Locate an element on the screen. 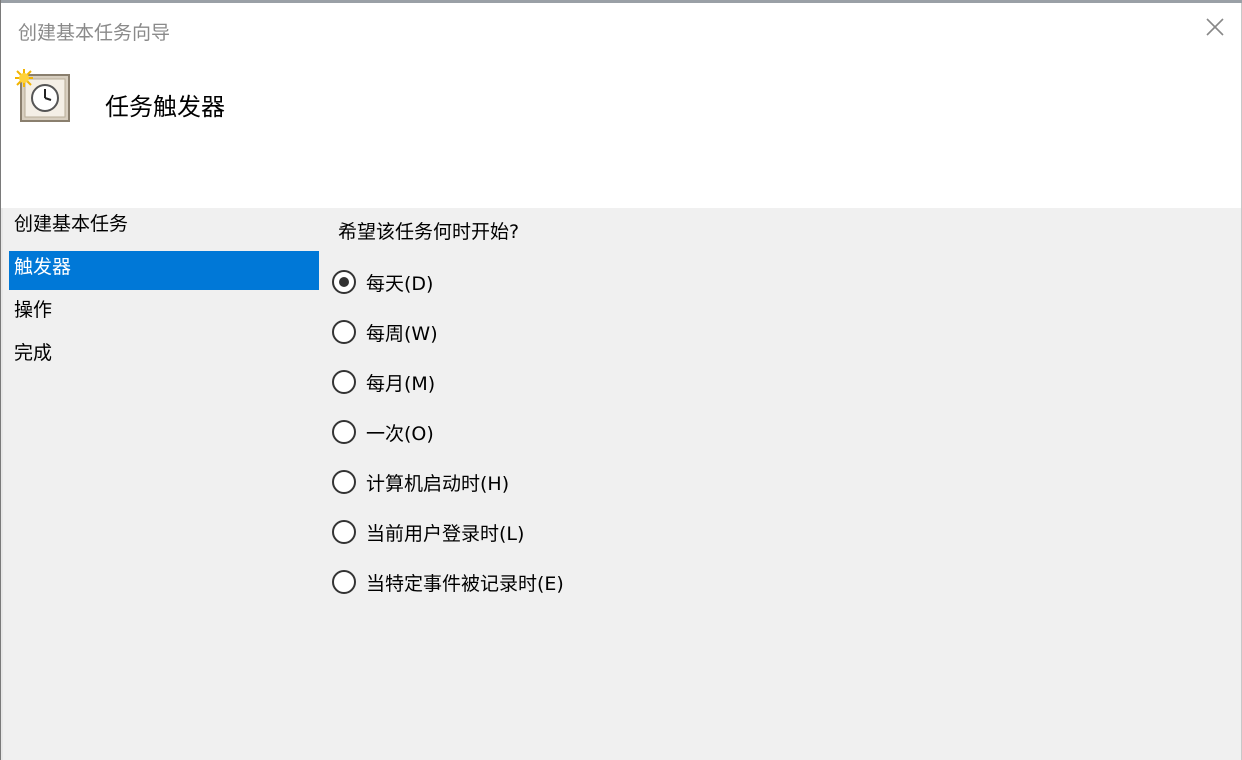  radio-user-logon: 当前用户登录时(L) is located at coordinates (531, 543).